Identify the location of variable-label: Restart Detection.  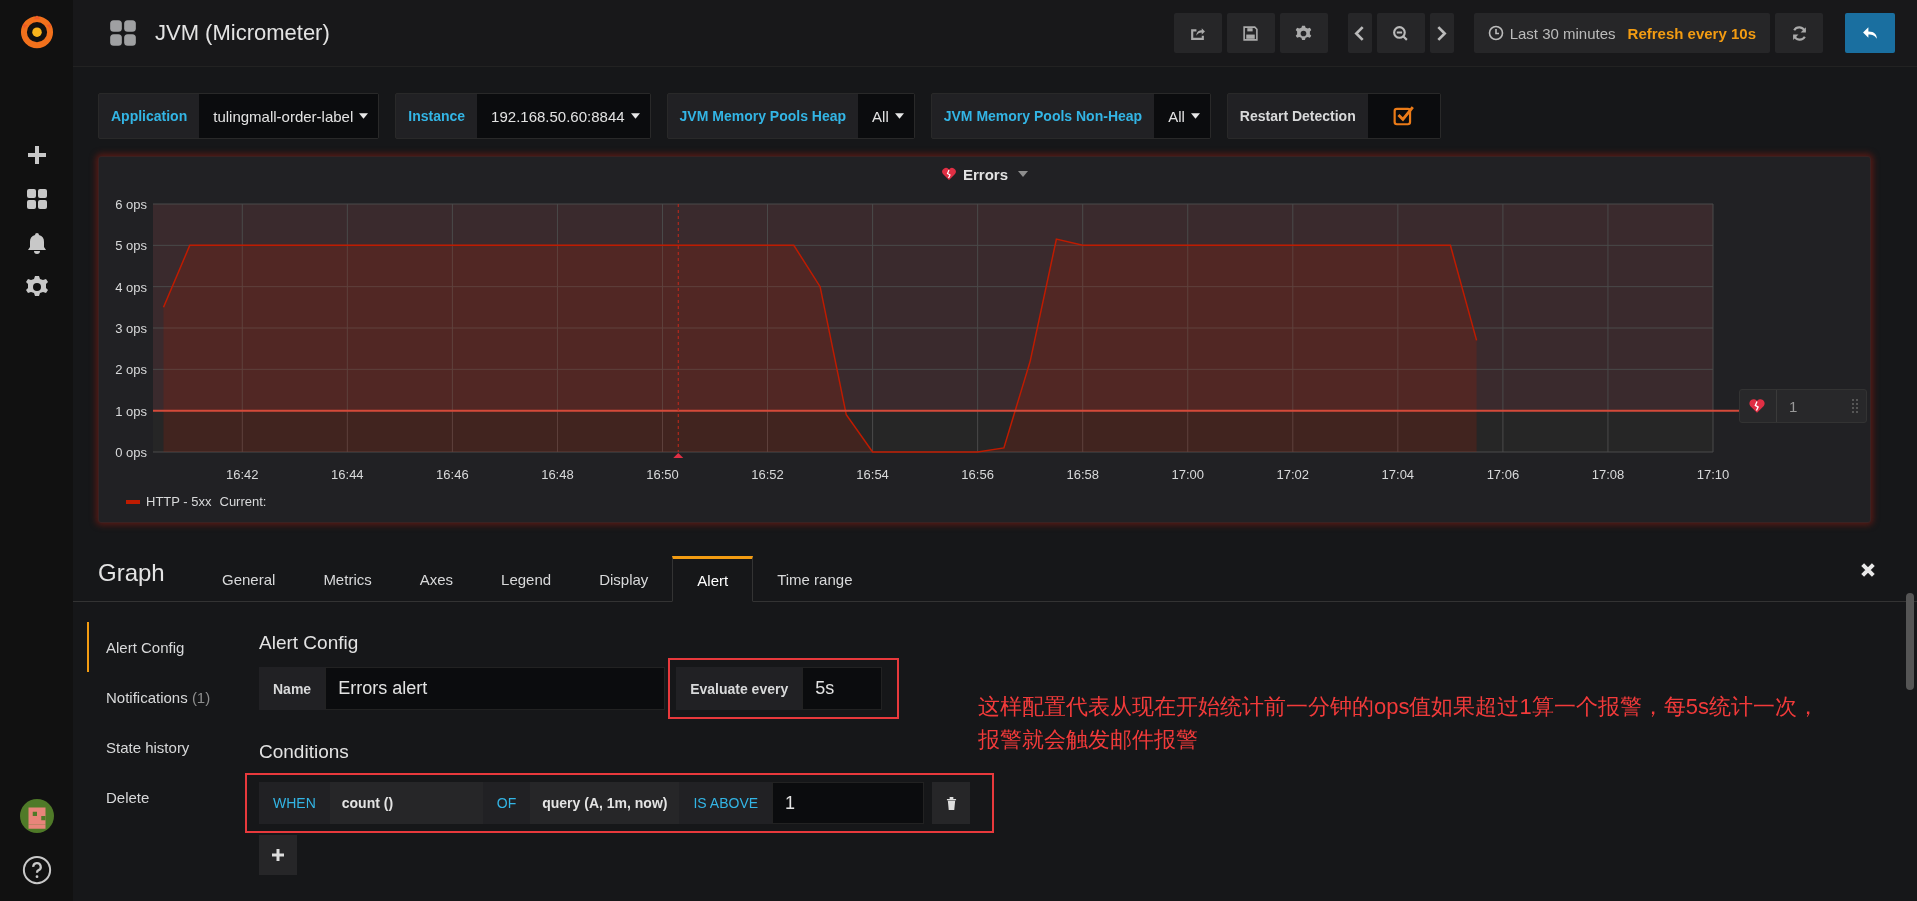
(1297, 116).